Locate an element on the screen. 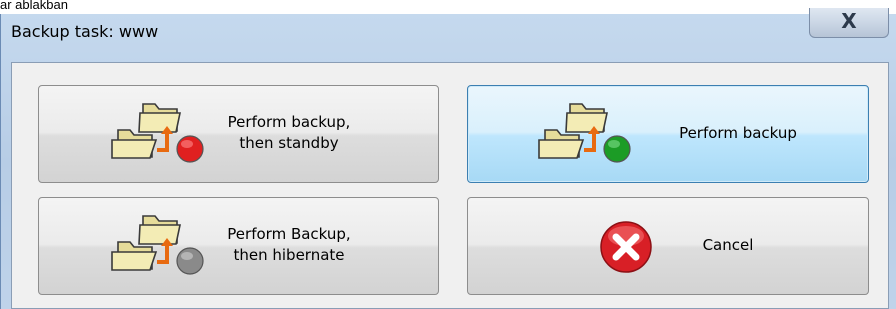  window-title: Backup task: www is located at coordinates (85, 31).